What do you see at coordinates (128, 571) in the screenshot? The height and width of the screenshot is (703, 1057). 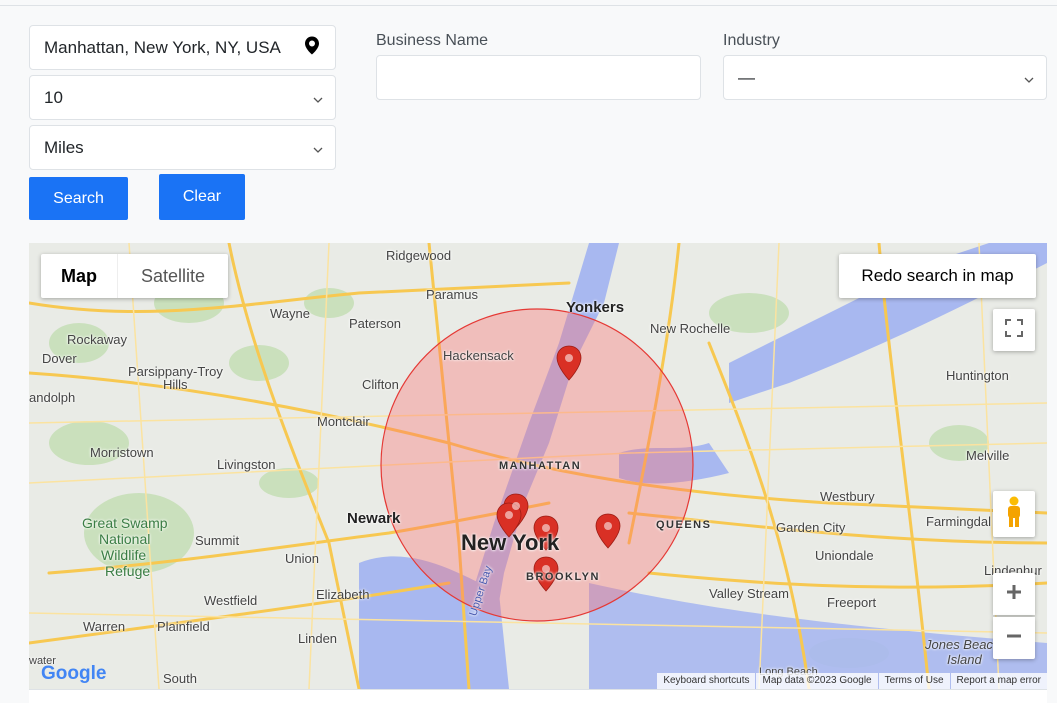 I see `map-label: Refuge` at bounding box center [128, 571].